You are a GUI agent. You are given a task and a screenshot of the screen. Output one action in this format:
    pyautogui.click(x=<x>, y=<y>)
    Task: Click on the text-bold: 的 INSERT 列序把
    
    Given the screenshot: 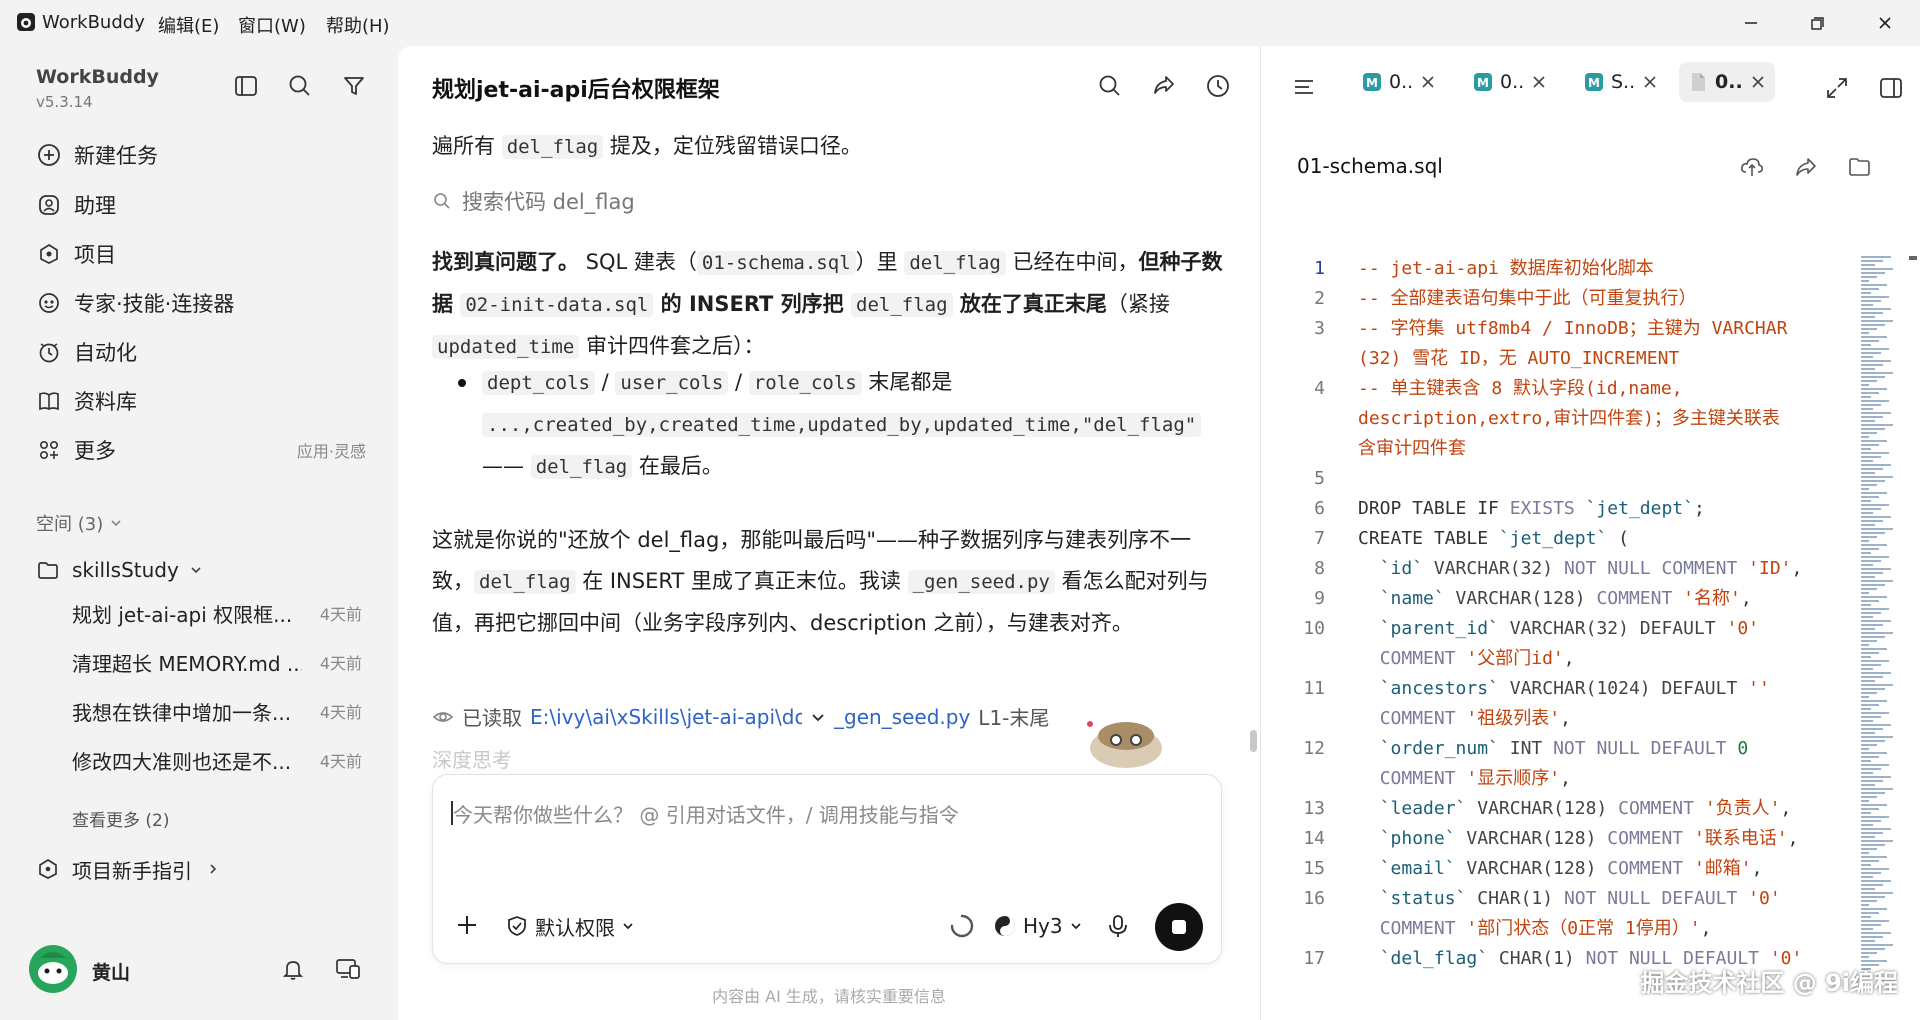 What is the action you would take?
    pyautogui.click(x=752, y=304)
    